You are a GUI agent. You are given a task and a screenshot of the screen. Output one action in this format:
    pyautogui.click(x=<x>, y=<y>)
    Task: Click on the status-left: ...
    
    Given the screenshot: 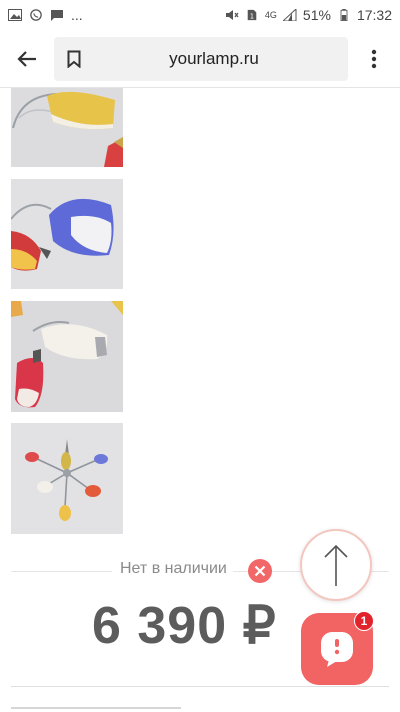 What is the action you would take?
    pyautogui.click(x=45, y=15)
    